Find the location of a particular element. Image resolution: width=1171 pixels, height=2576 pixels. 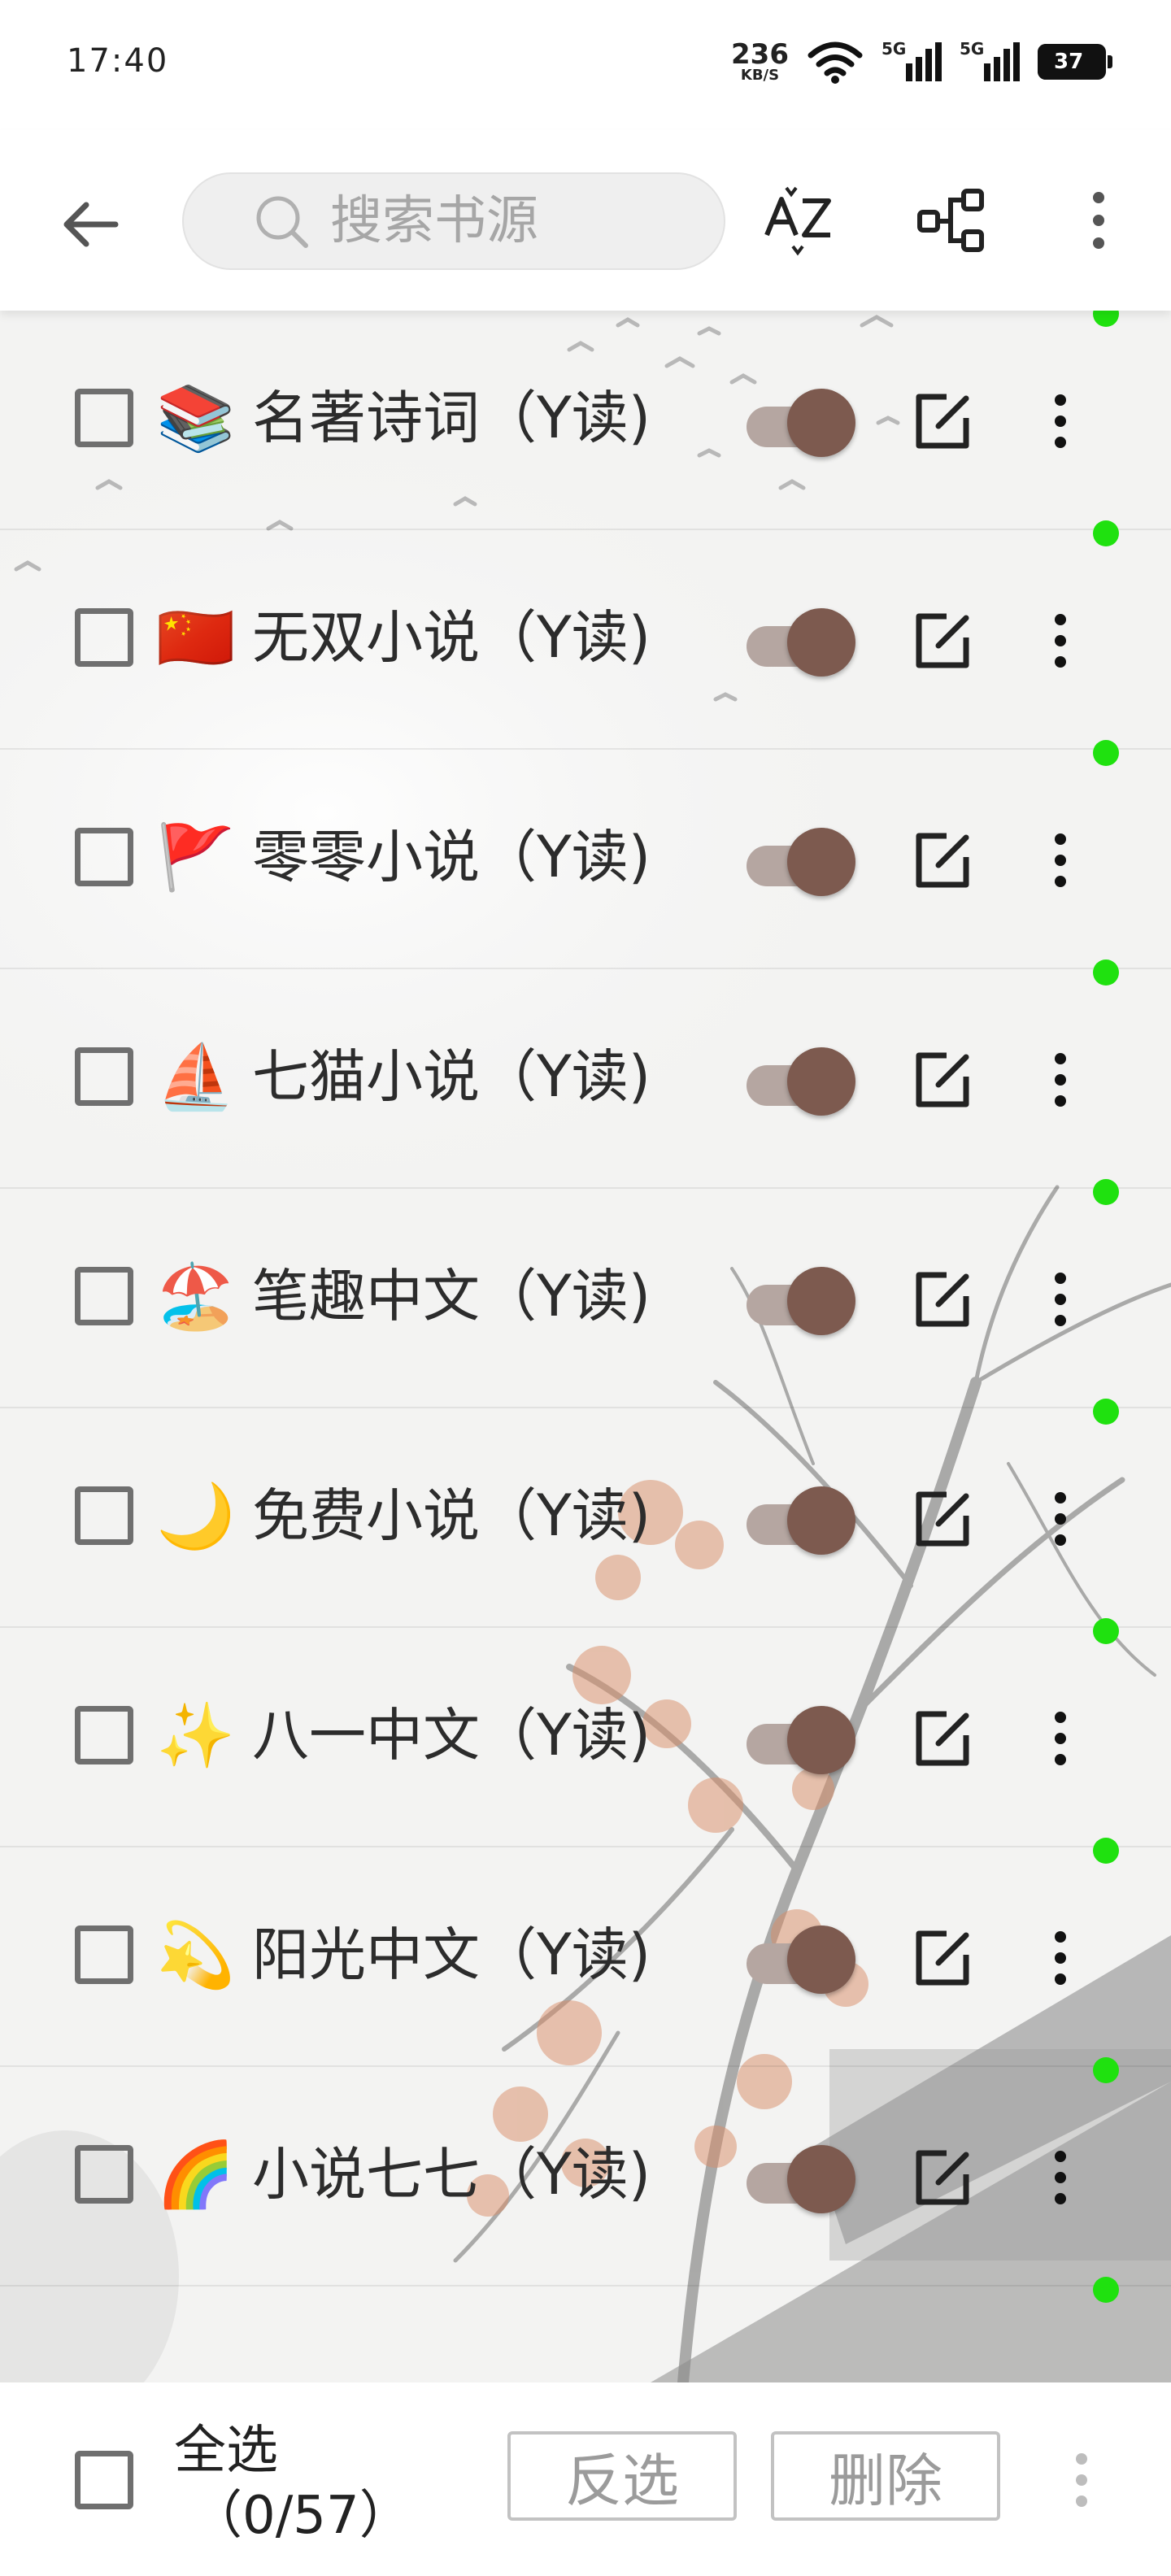

select-all-checkbox is located at coordinates (104, 2480).